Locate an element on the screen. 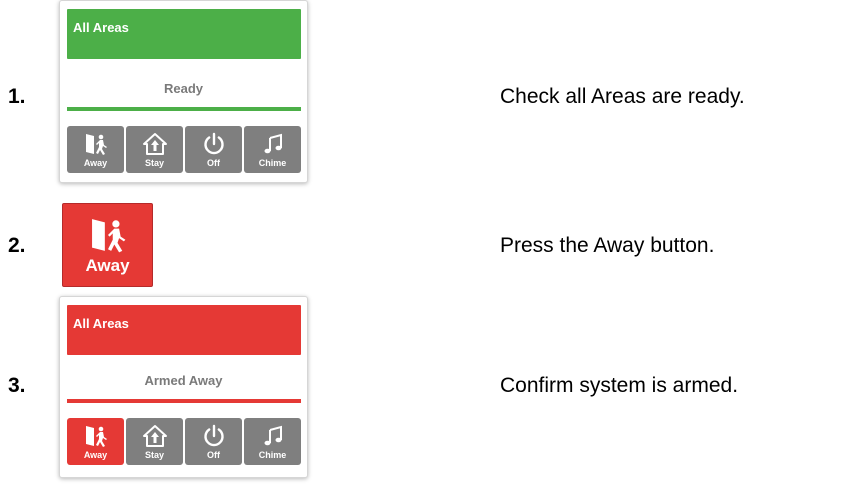 This screenshot has height=484, width=843. step-3-panel: All Areas Armed Away Away Stay Off Chime is located at coordinates (183, 387).